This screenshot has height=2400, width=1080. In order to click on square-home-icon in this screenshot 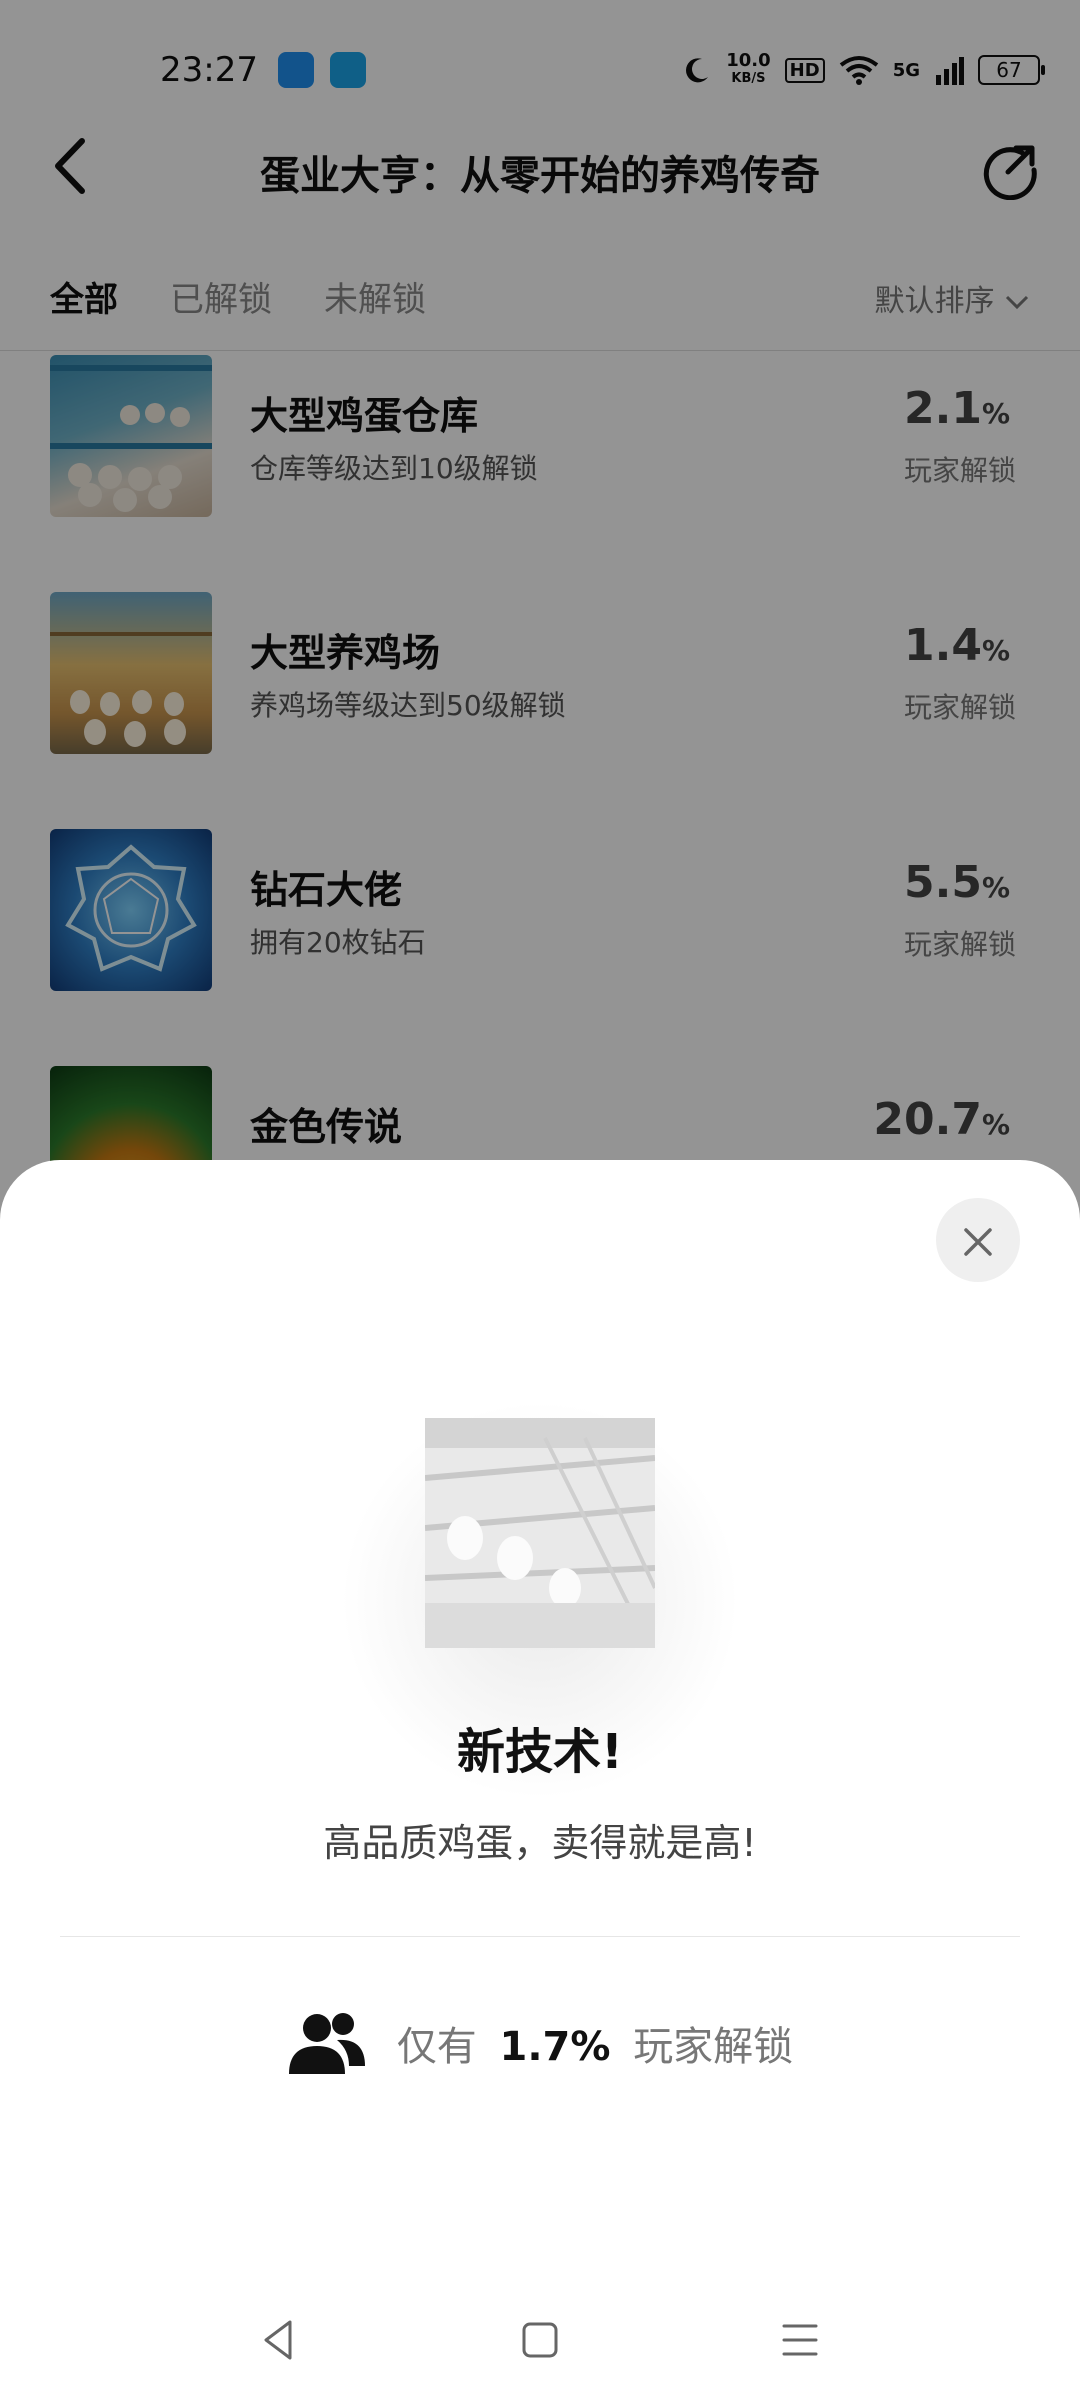, I will do `click(540, 2340)`.